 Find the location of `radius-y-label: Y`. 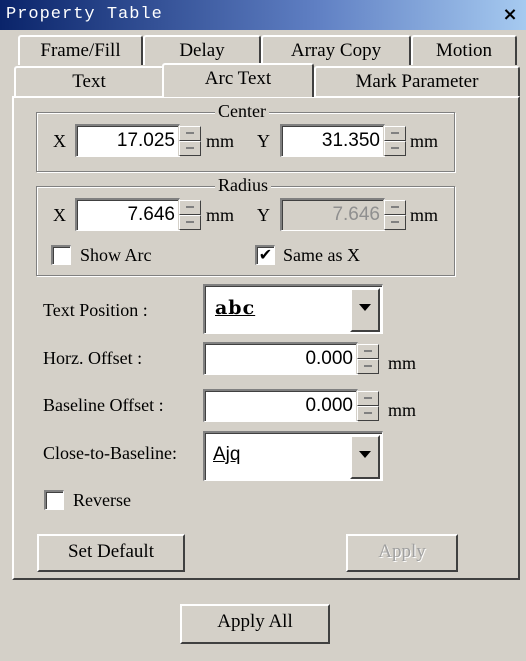

radius-y-label: Y is located at coordinates (263, 215).